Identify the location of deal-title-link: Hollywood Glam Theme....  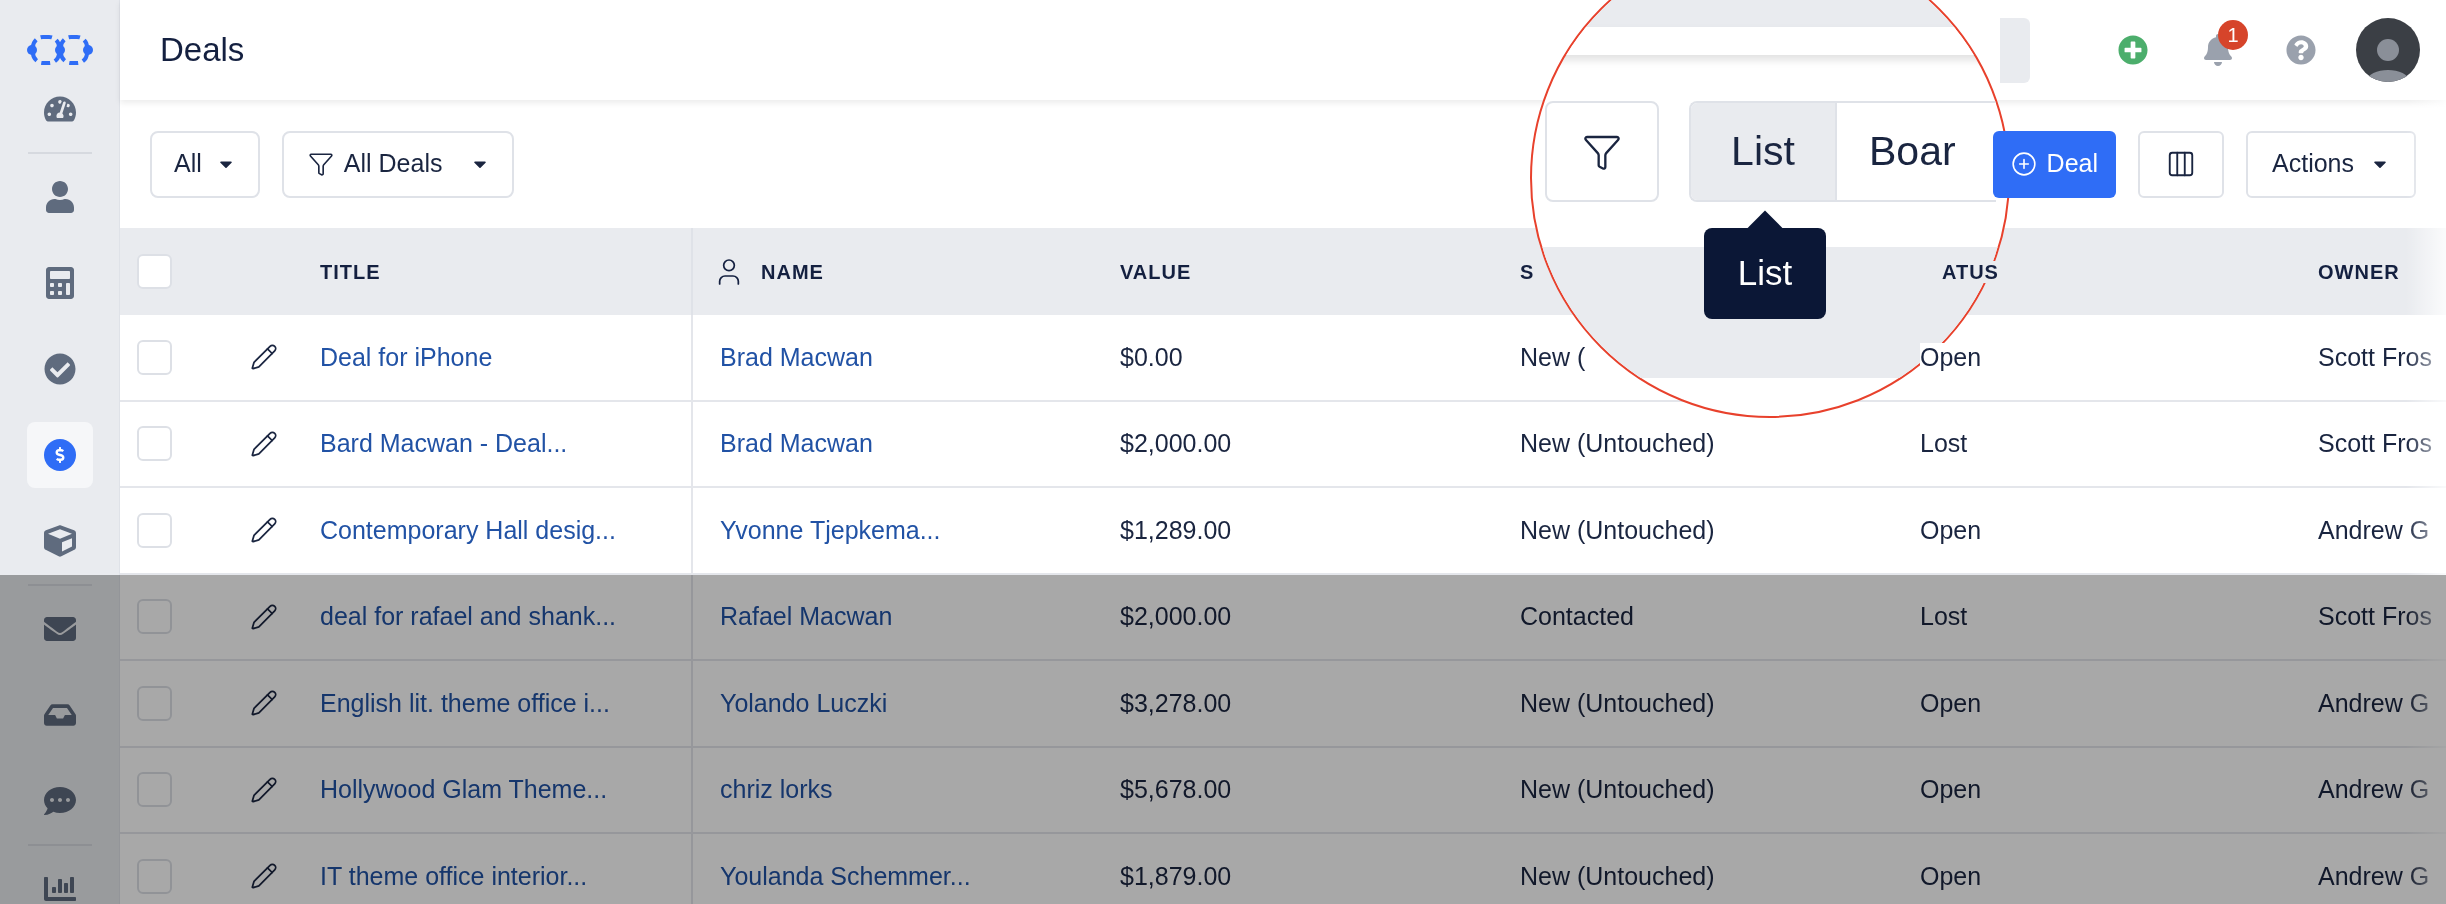
(464, 790).